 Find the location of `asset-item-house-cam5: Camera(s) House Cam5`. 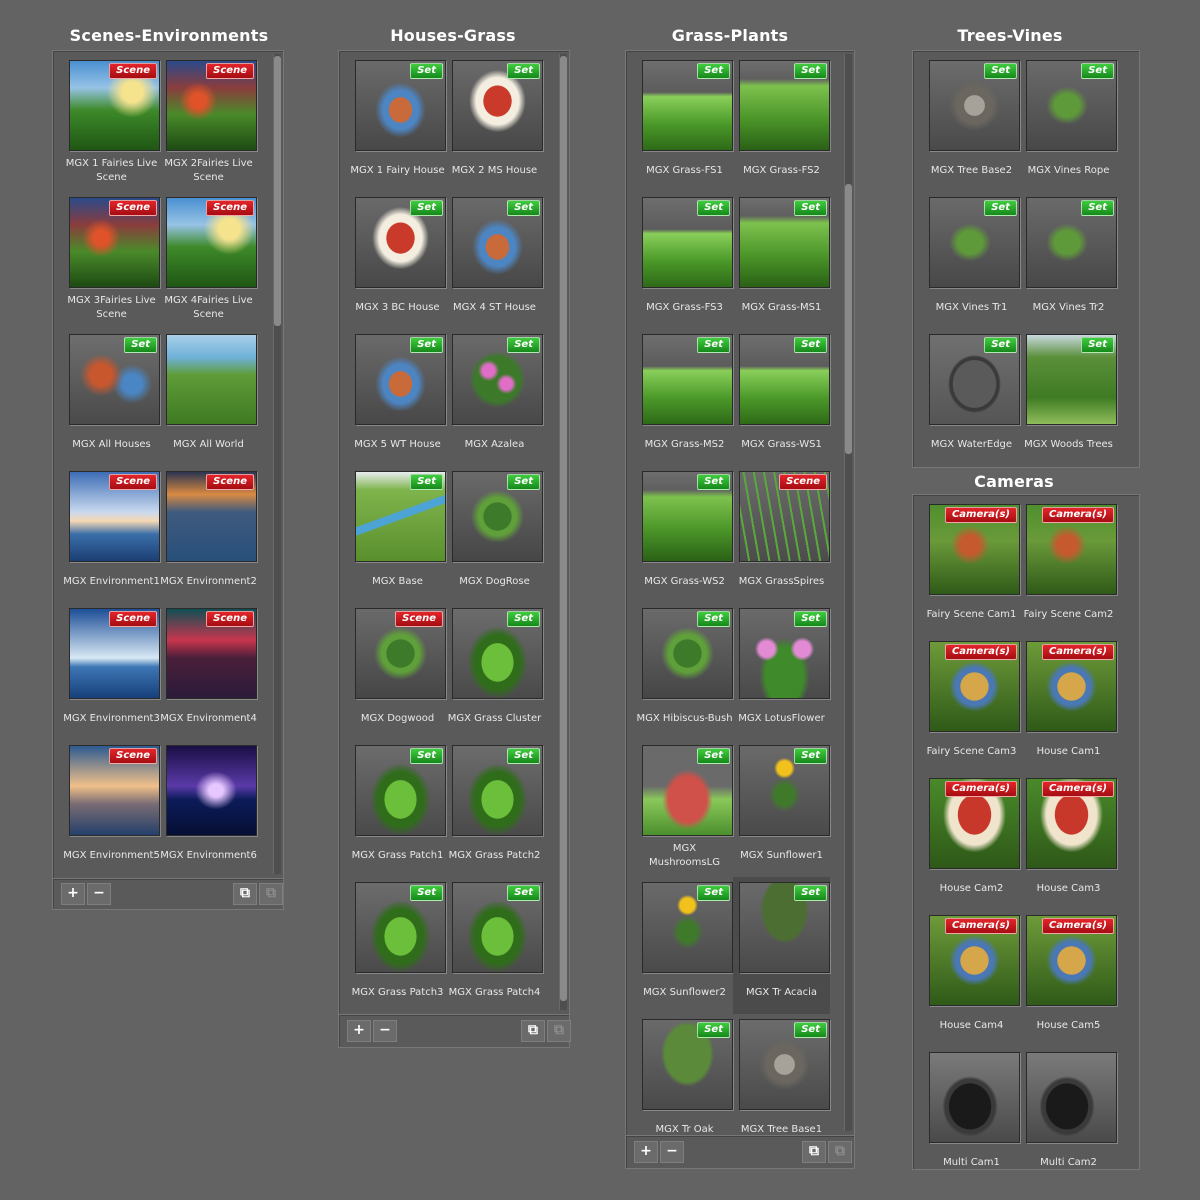

asset-item-house-cam5: Camera(s) House Cam5 is located at coordinates (1068, 978).